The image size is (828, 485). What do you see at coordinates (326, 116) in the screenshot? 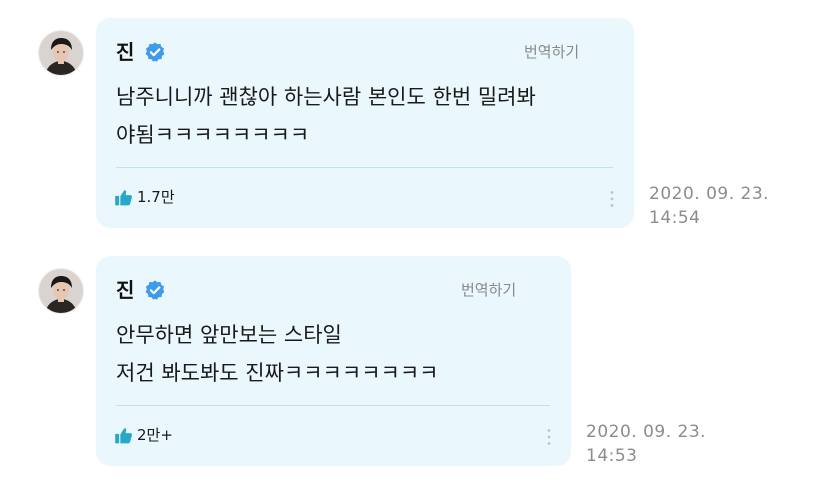
I see `comment-text: 남주니니까 괜찮아 하는사람 본인도 한번 밀려봐 야됨ㅋㅋㅋㅋㅋㅋㅋㅋ` at bounding box center [326, 116].